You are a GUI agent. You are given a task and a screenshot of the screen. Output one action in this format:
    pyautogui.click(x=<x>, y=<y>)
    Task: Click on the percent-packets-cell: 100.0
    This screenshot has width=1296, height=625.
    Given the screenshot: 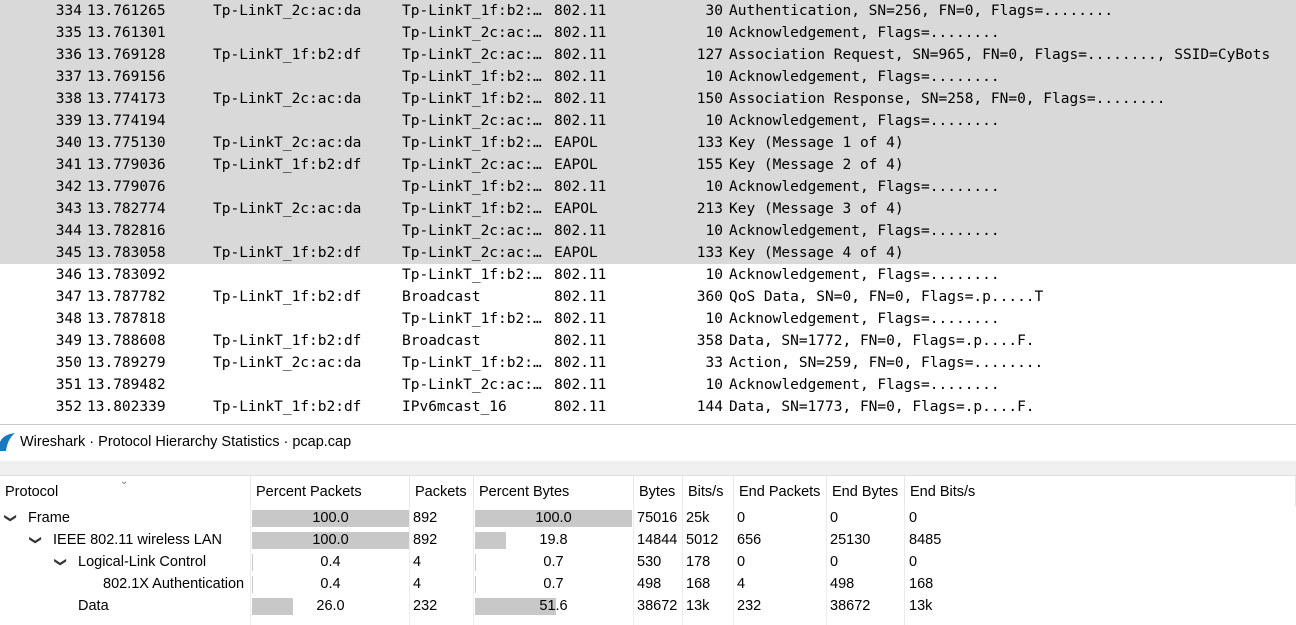 What is the action you would take?
    pyautogui.click(x=330, y=518)
    